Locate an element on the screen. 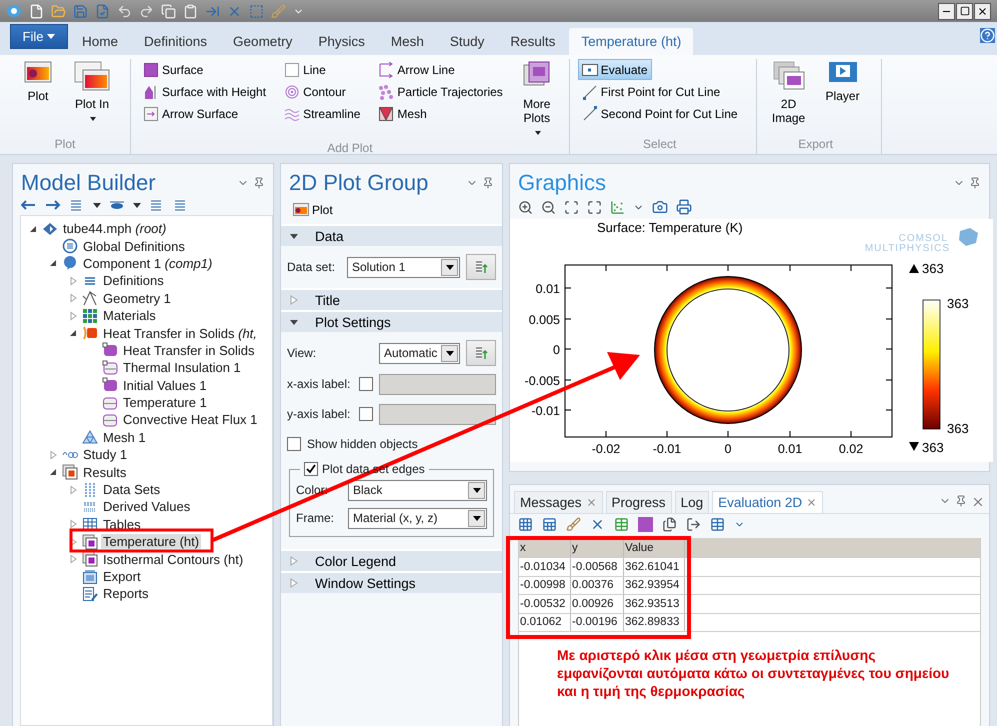 This screenshot has height=726, width=997. tree-item: Study 1 is located at coordinates (105, 454).